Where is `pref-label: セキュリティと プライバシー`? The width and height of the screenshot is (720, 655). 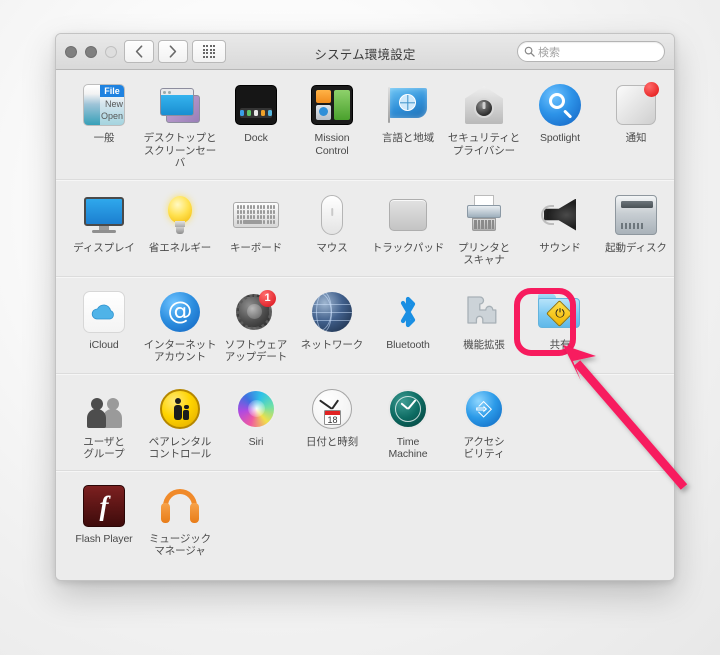 pref-label: セキュリティと プライバシー is located at coordinates (484, 144).